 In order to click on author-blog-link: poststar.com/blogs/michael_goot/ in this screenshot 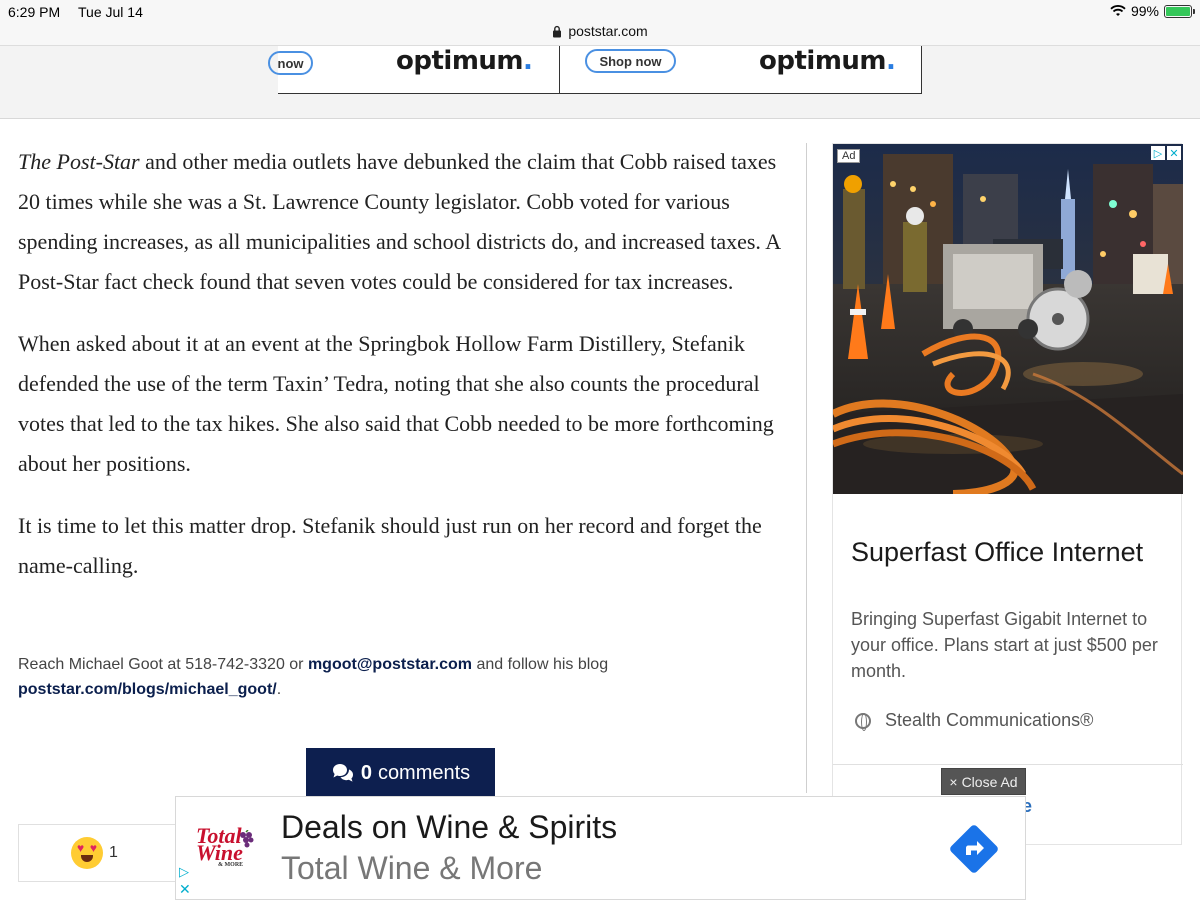, I will do `click(147, 689)`.